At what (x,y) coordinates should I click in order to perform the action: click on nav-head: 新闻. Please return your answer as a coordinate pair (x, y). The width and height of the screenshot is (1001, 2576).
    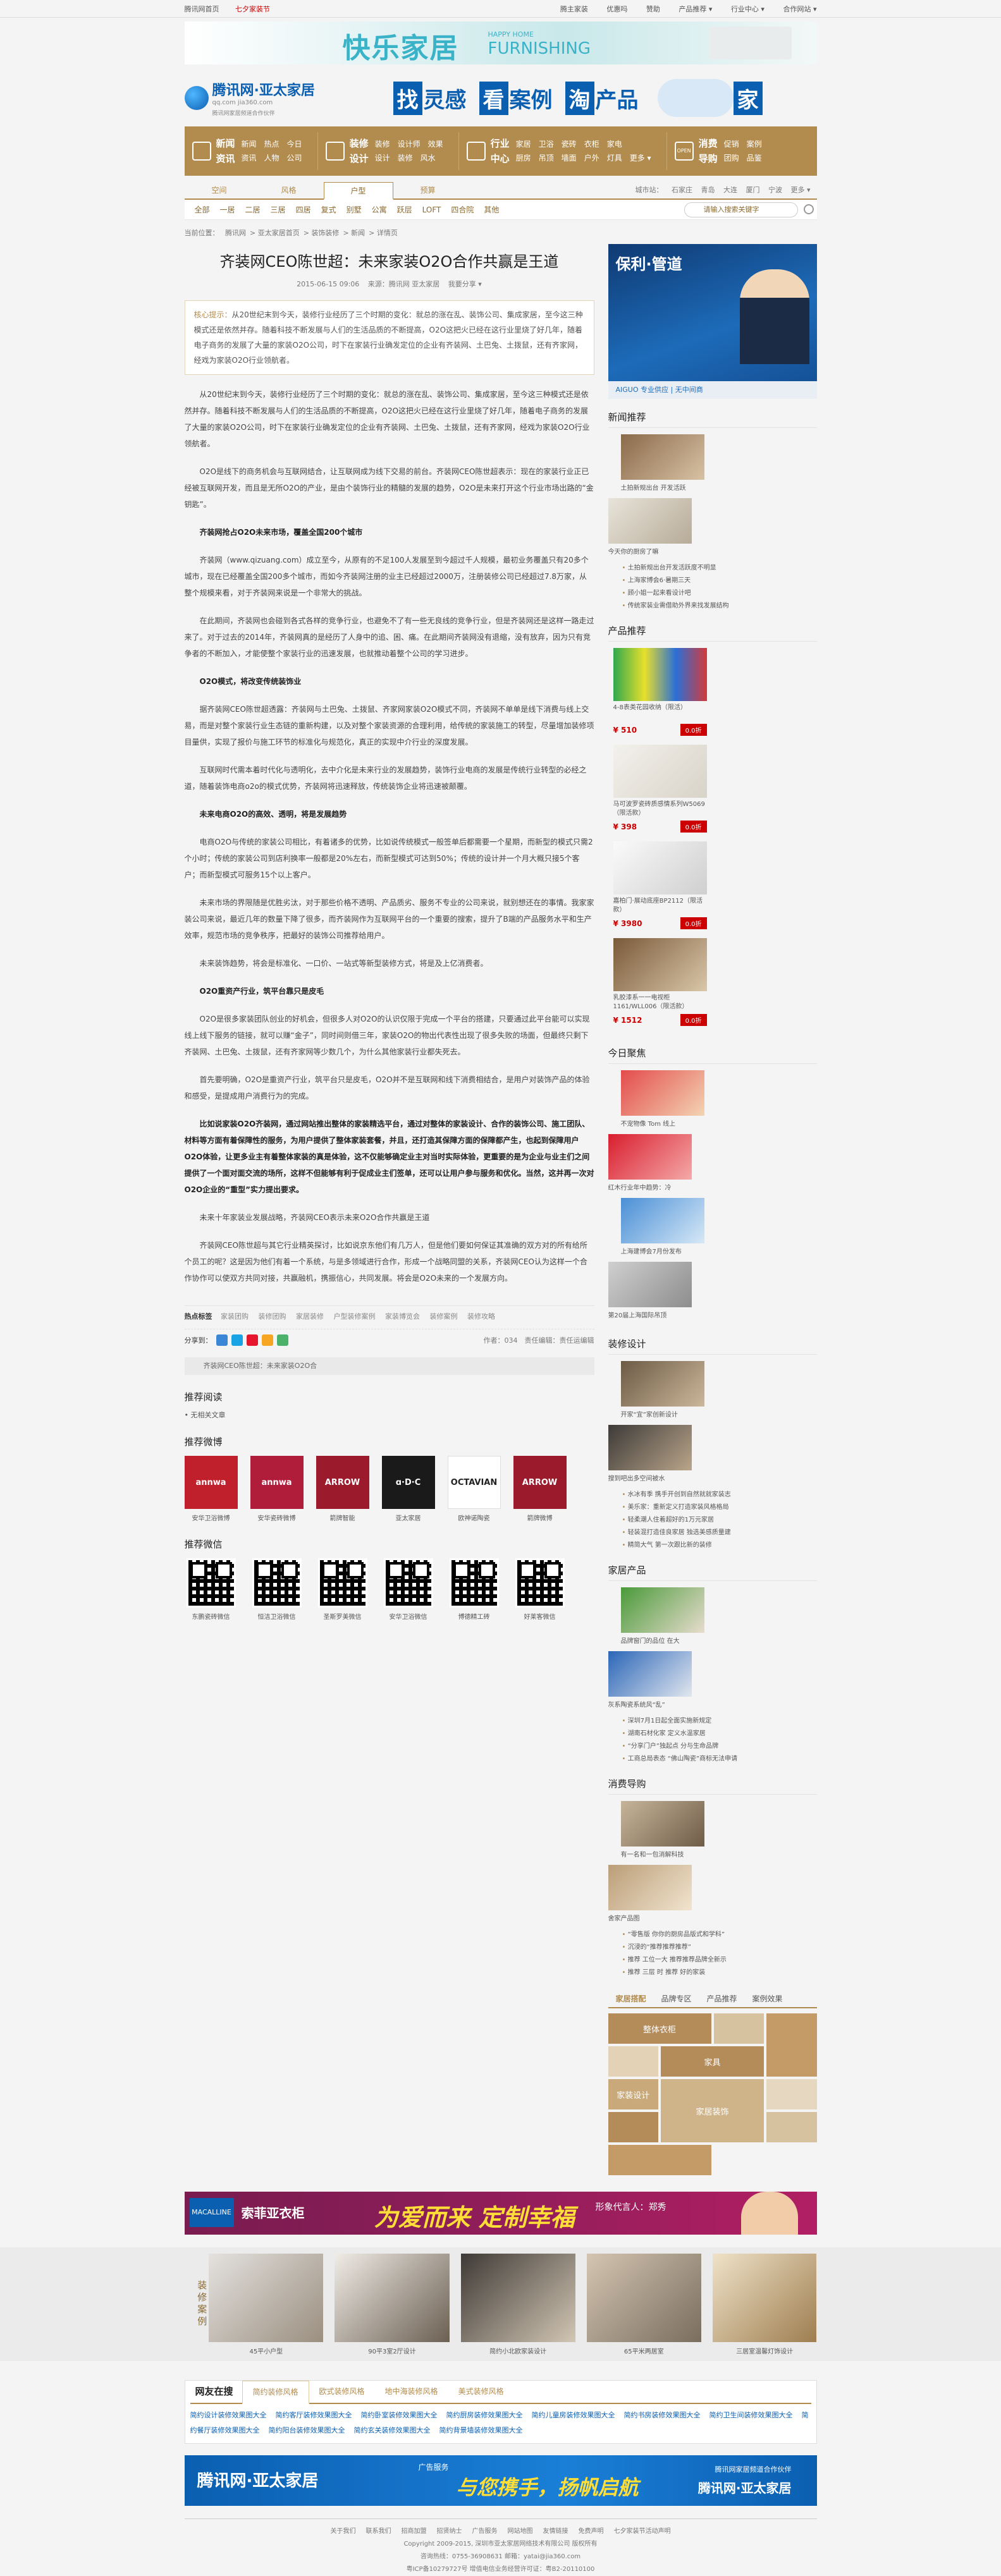
    Looking at the image, I should click on (225, 143).